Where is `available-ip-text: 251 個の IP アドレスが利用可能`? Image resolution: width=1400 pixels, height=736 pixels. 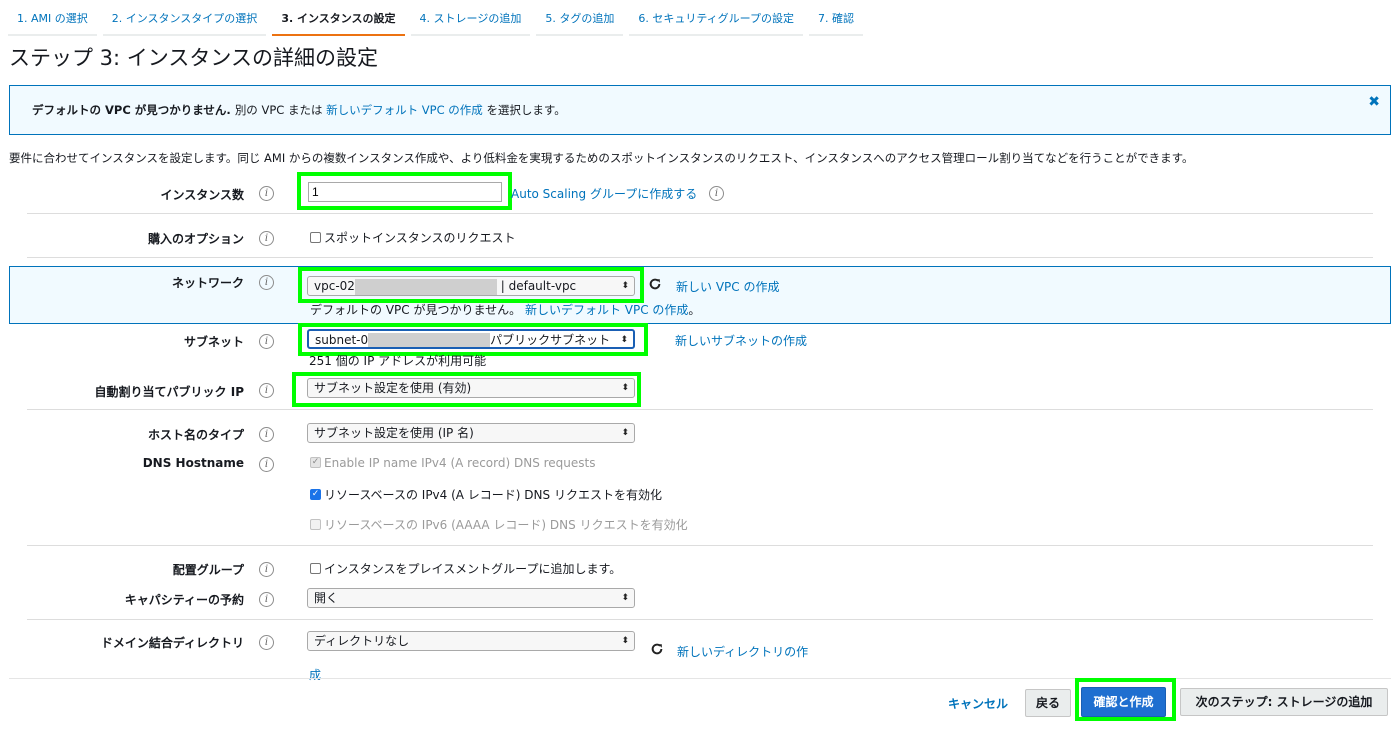 available-ip-text: 251 個の IP アドレスが利用可能 is located at coordinates (398, 361).